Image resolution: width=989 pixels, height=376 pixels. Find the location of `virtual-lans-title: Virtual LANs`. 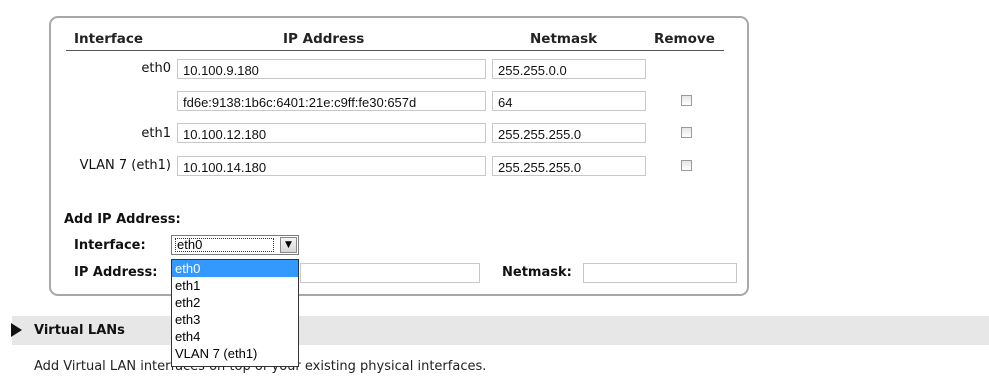

virtual-lans-title: Virtual LANs is located at coordinates (79, 330).